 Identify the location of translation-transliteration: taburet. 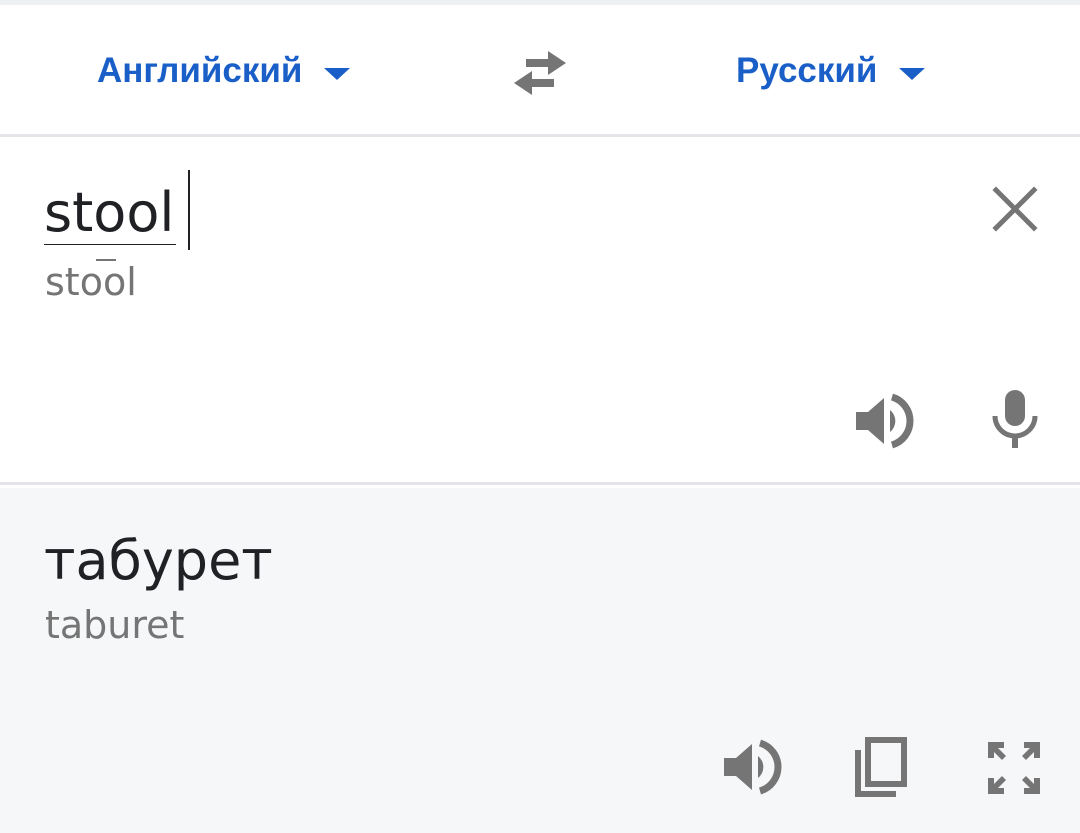
(115, 625).